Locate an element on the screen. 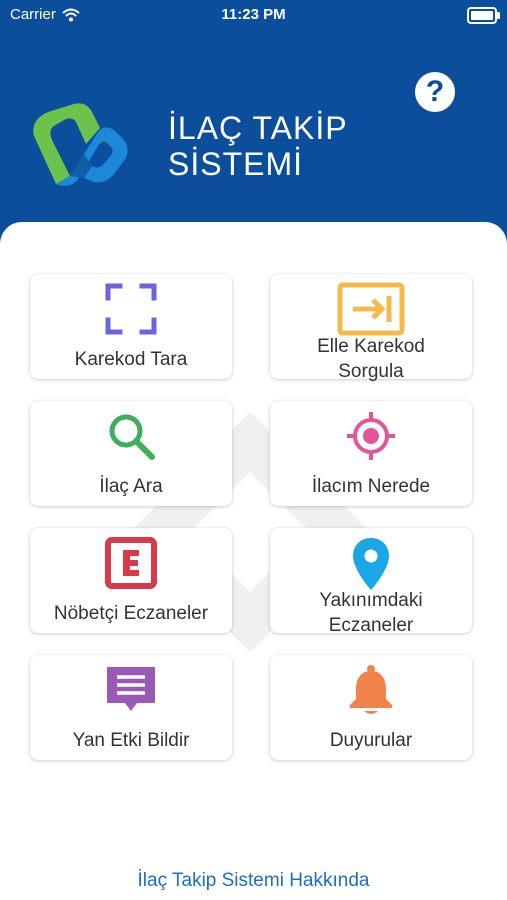 The width and height of the screenshot is (507, 900). about-link: İlaç Takip Sistemi Hakkında is located at coordinates (253, 881).